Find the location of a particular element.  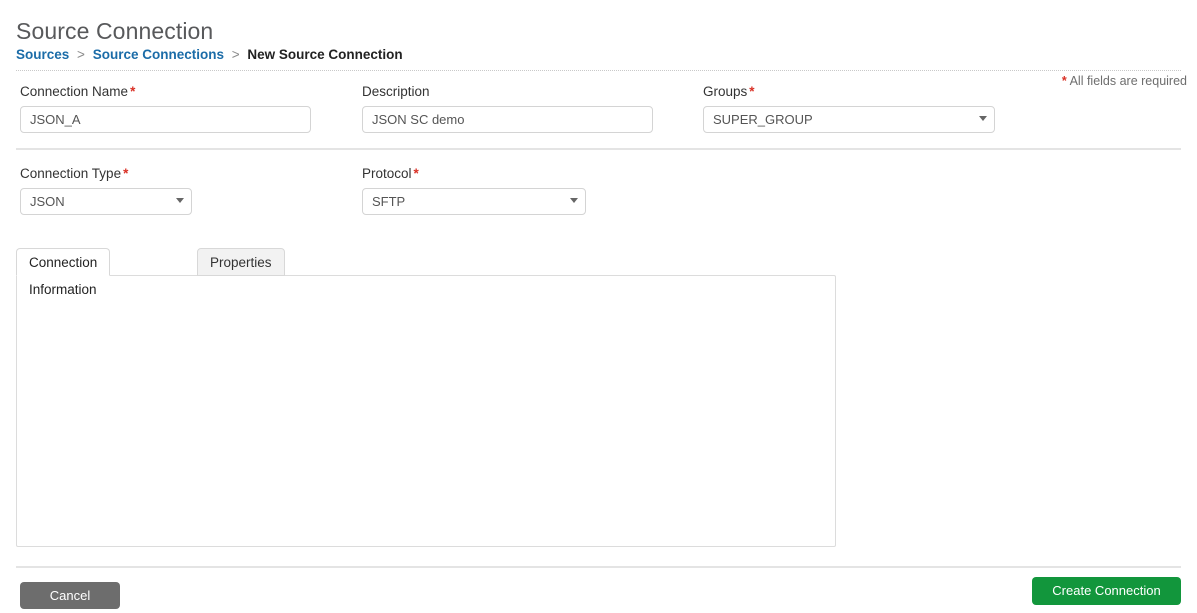

required-fields-note: * All fields are required is located at coordinates (1124, 81).